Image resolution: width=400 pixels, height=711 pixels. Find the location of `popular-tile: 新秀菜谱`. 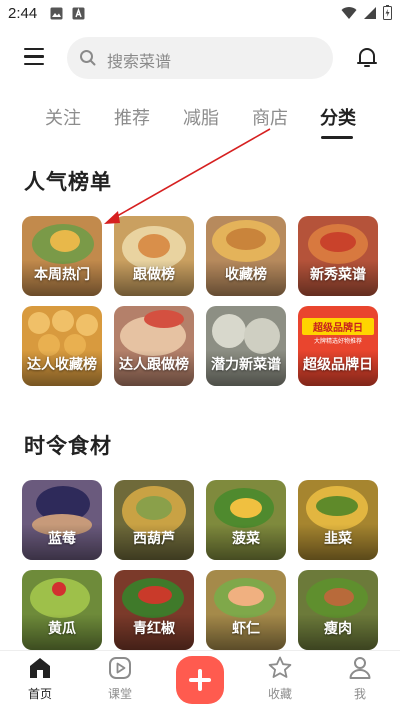

popular-tile: 新秀菜谱 is located at coordinates (338, 256).